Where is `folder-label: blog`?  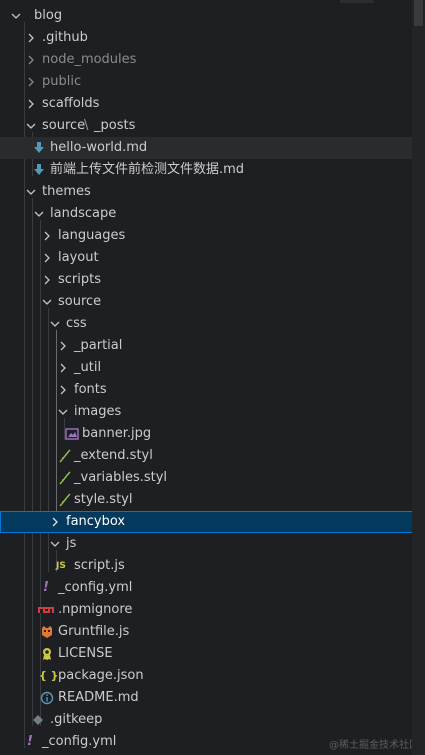 folder-label: blog is located at coordinates (48, 15).